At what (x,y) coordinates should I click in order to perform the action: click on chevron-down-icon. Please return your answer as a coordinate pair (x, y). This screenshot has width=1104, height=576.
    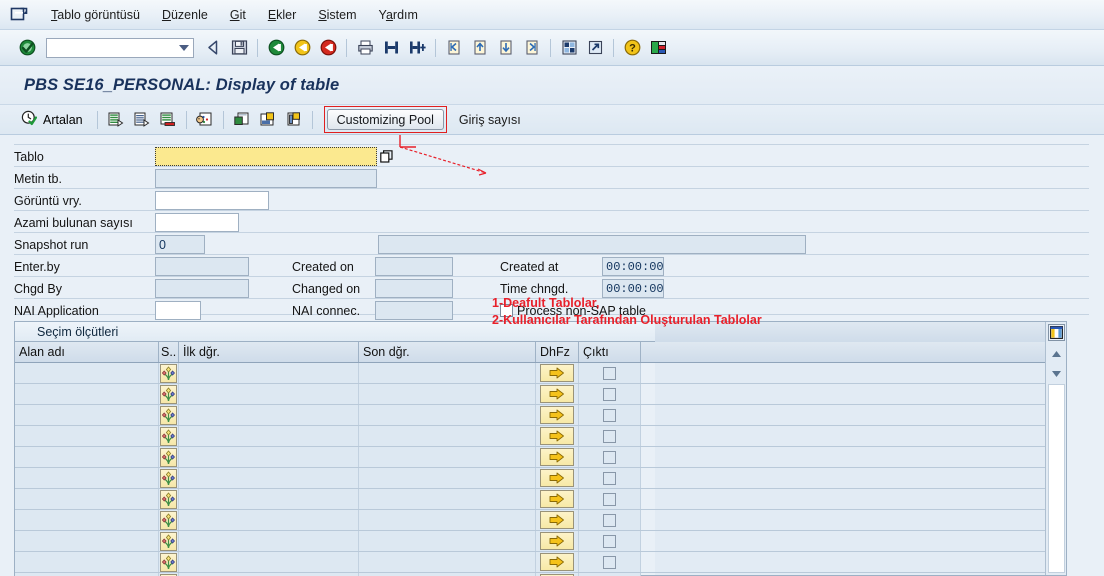
    Looking at the image, I should click on (184, 47).